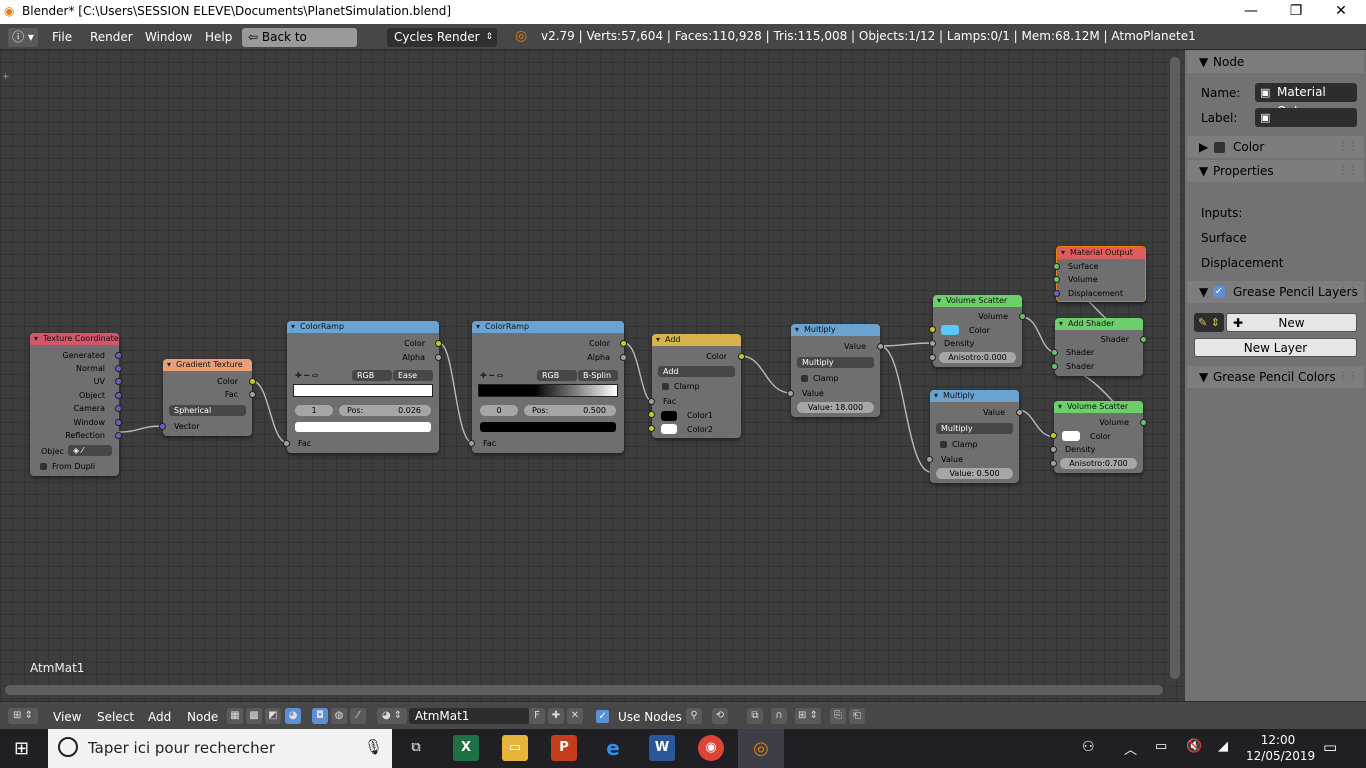 The height and width of the screenshot is (768, 1366). I want to click on menu-add: Add, so click(159, 717).